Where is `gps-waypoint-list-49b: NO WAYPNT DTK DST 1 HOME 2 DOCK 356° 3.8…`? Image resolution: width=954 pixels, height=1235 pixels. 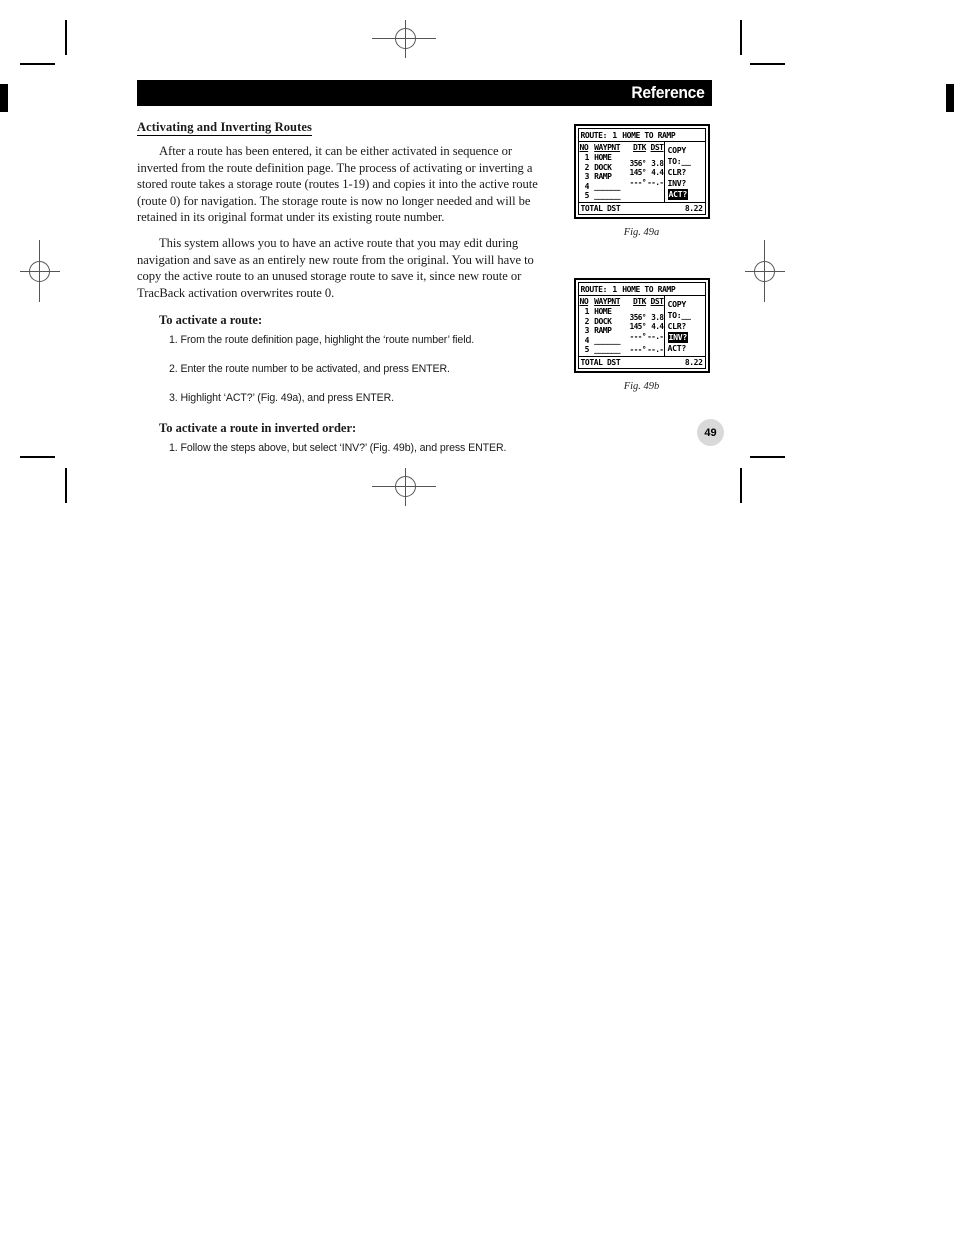 gps-waypoint-list-49b: NO WAYPNT DTK DST 1 HOME 2 DOCK 356° 3.8… is located at coordinates (622, 326).